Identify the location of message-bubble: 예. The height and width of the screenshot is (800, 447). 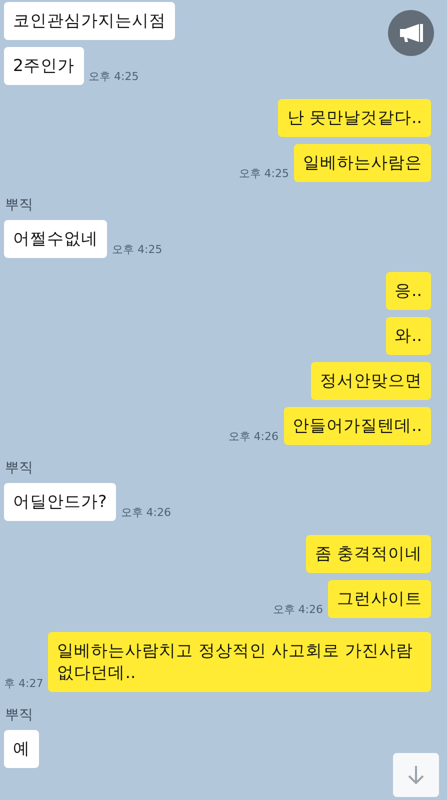
(21, 749).